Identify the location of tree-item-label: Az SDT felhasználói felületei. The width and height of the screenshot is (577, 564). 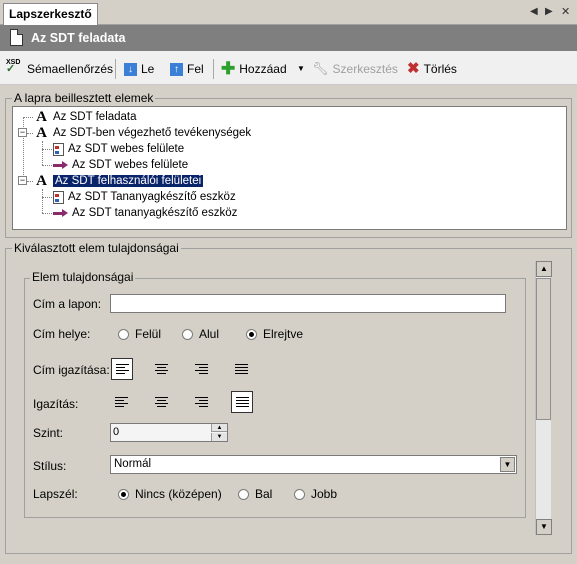
(128, 181).